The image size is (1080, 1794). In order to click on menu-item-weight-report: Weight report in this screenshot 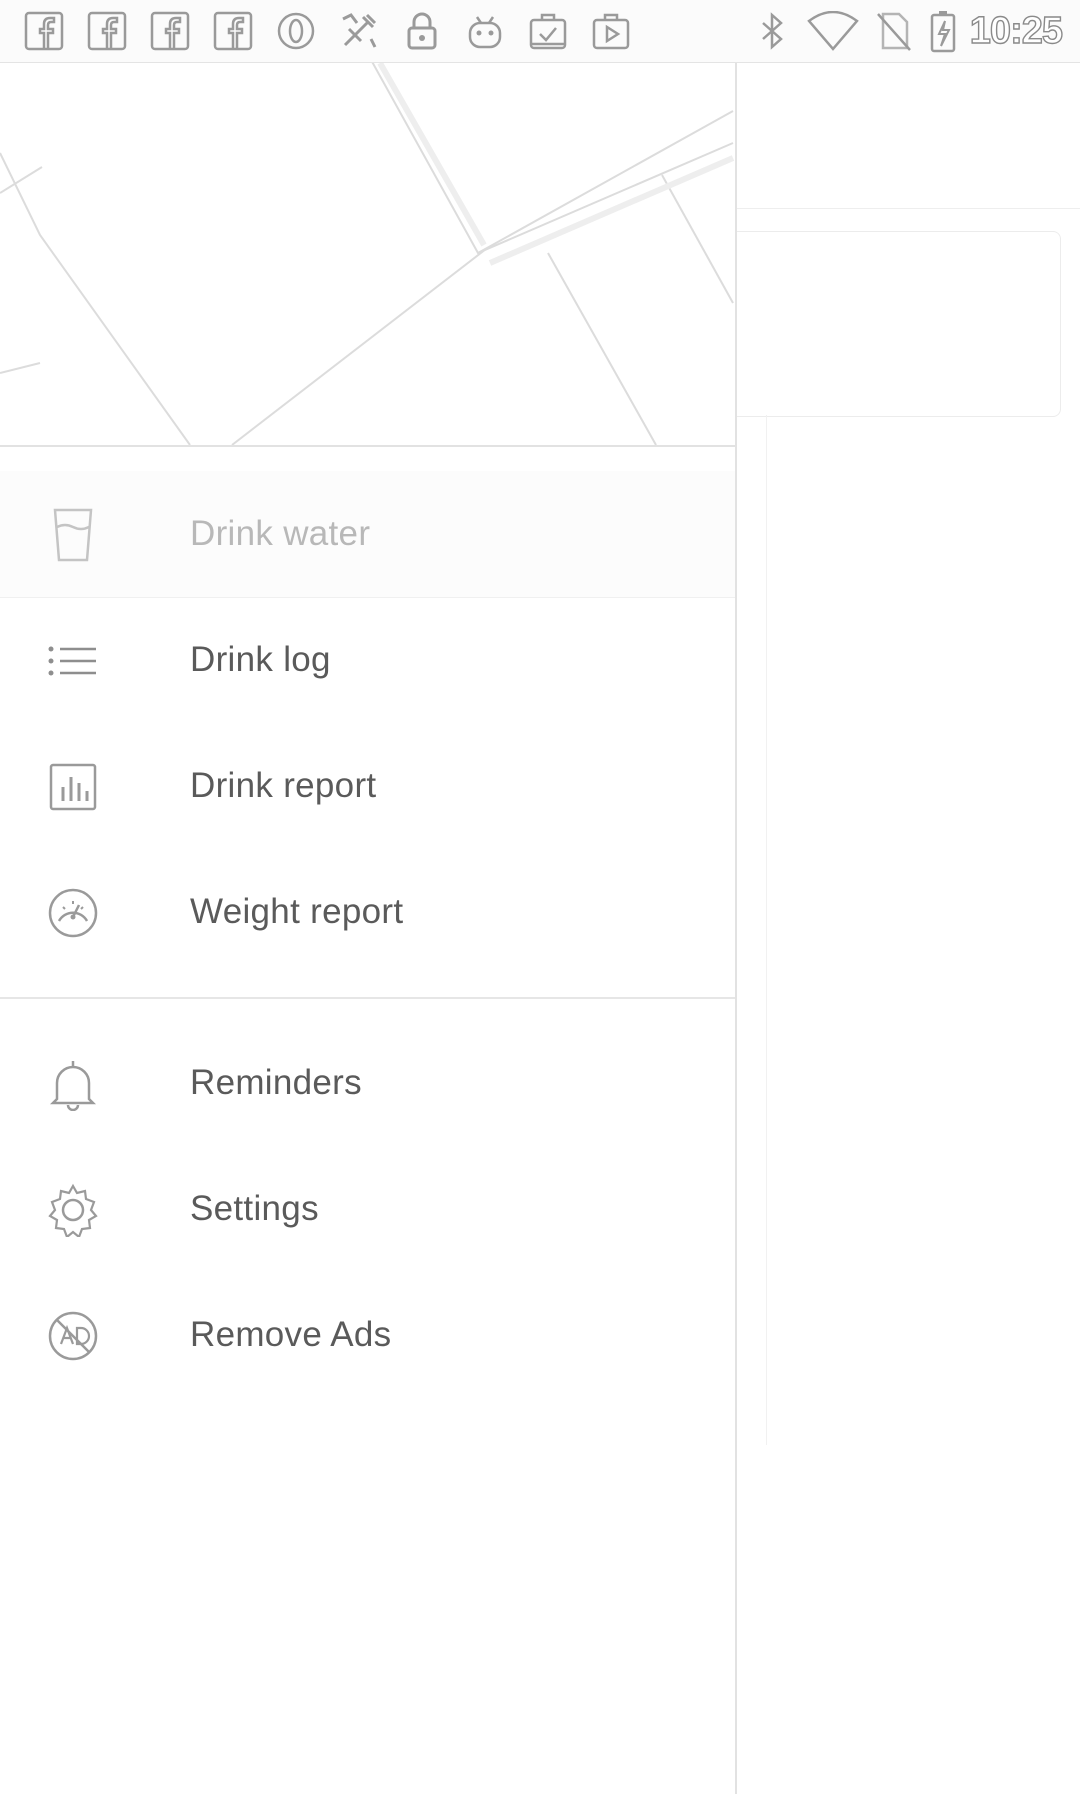, I will do `click(367, 912)`.